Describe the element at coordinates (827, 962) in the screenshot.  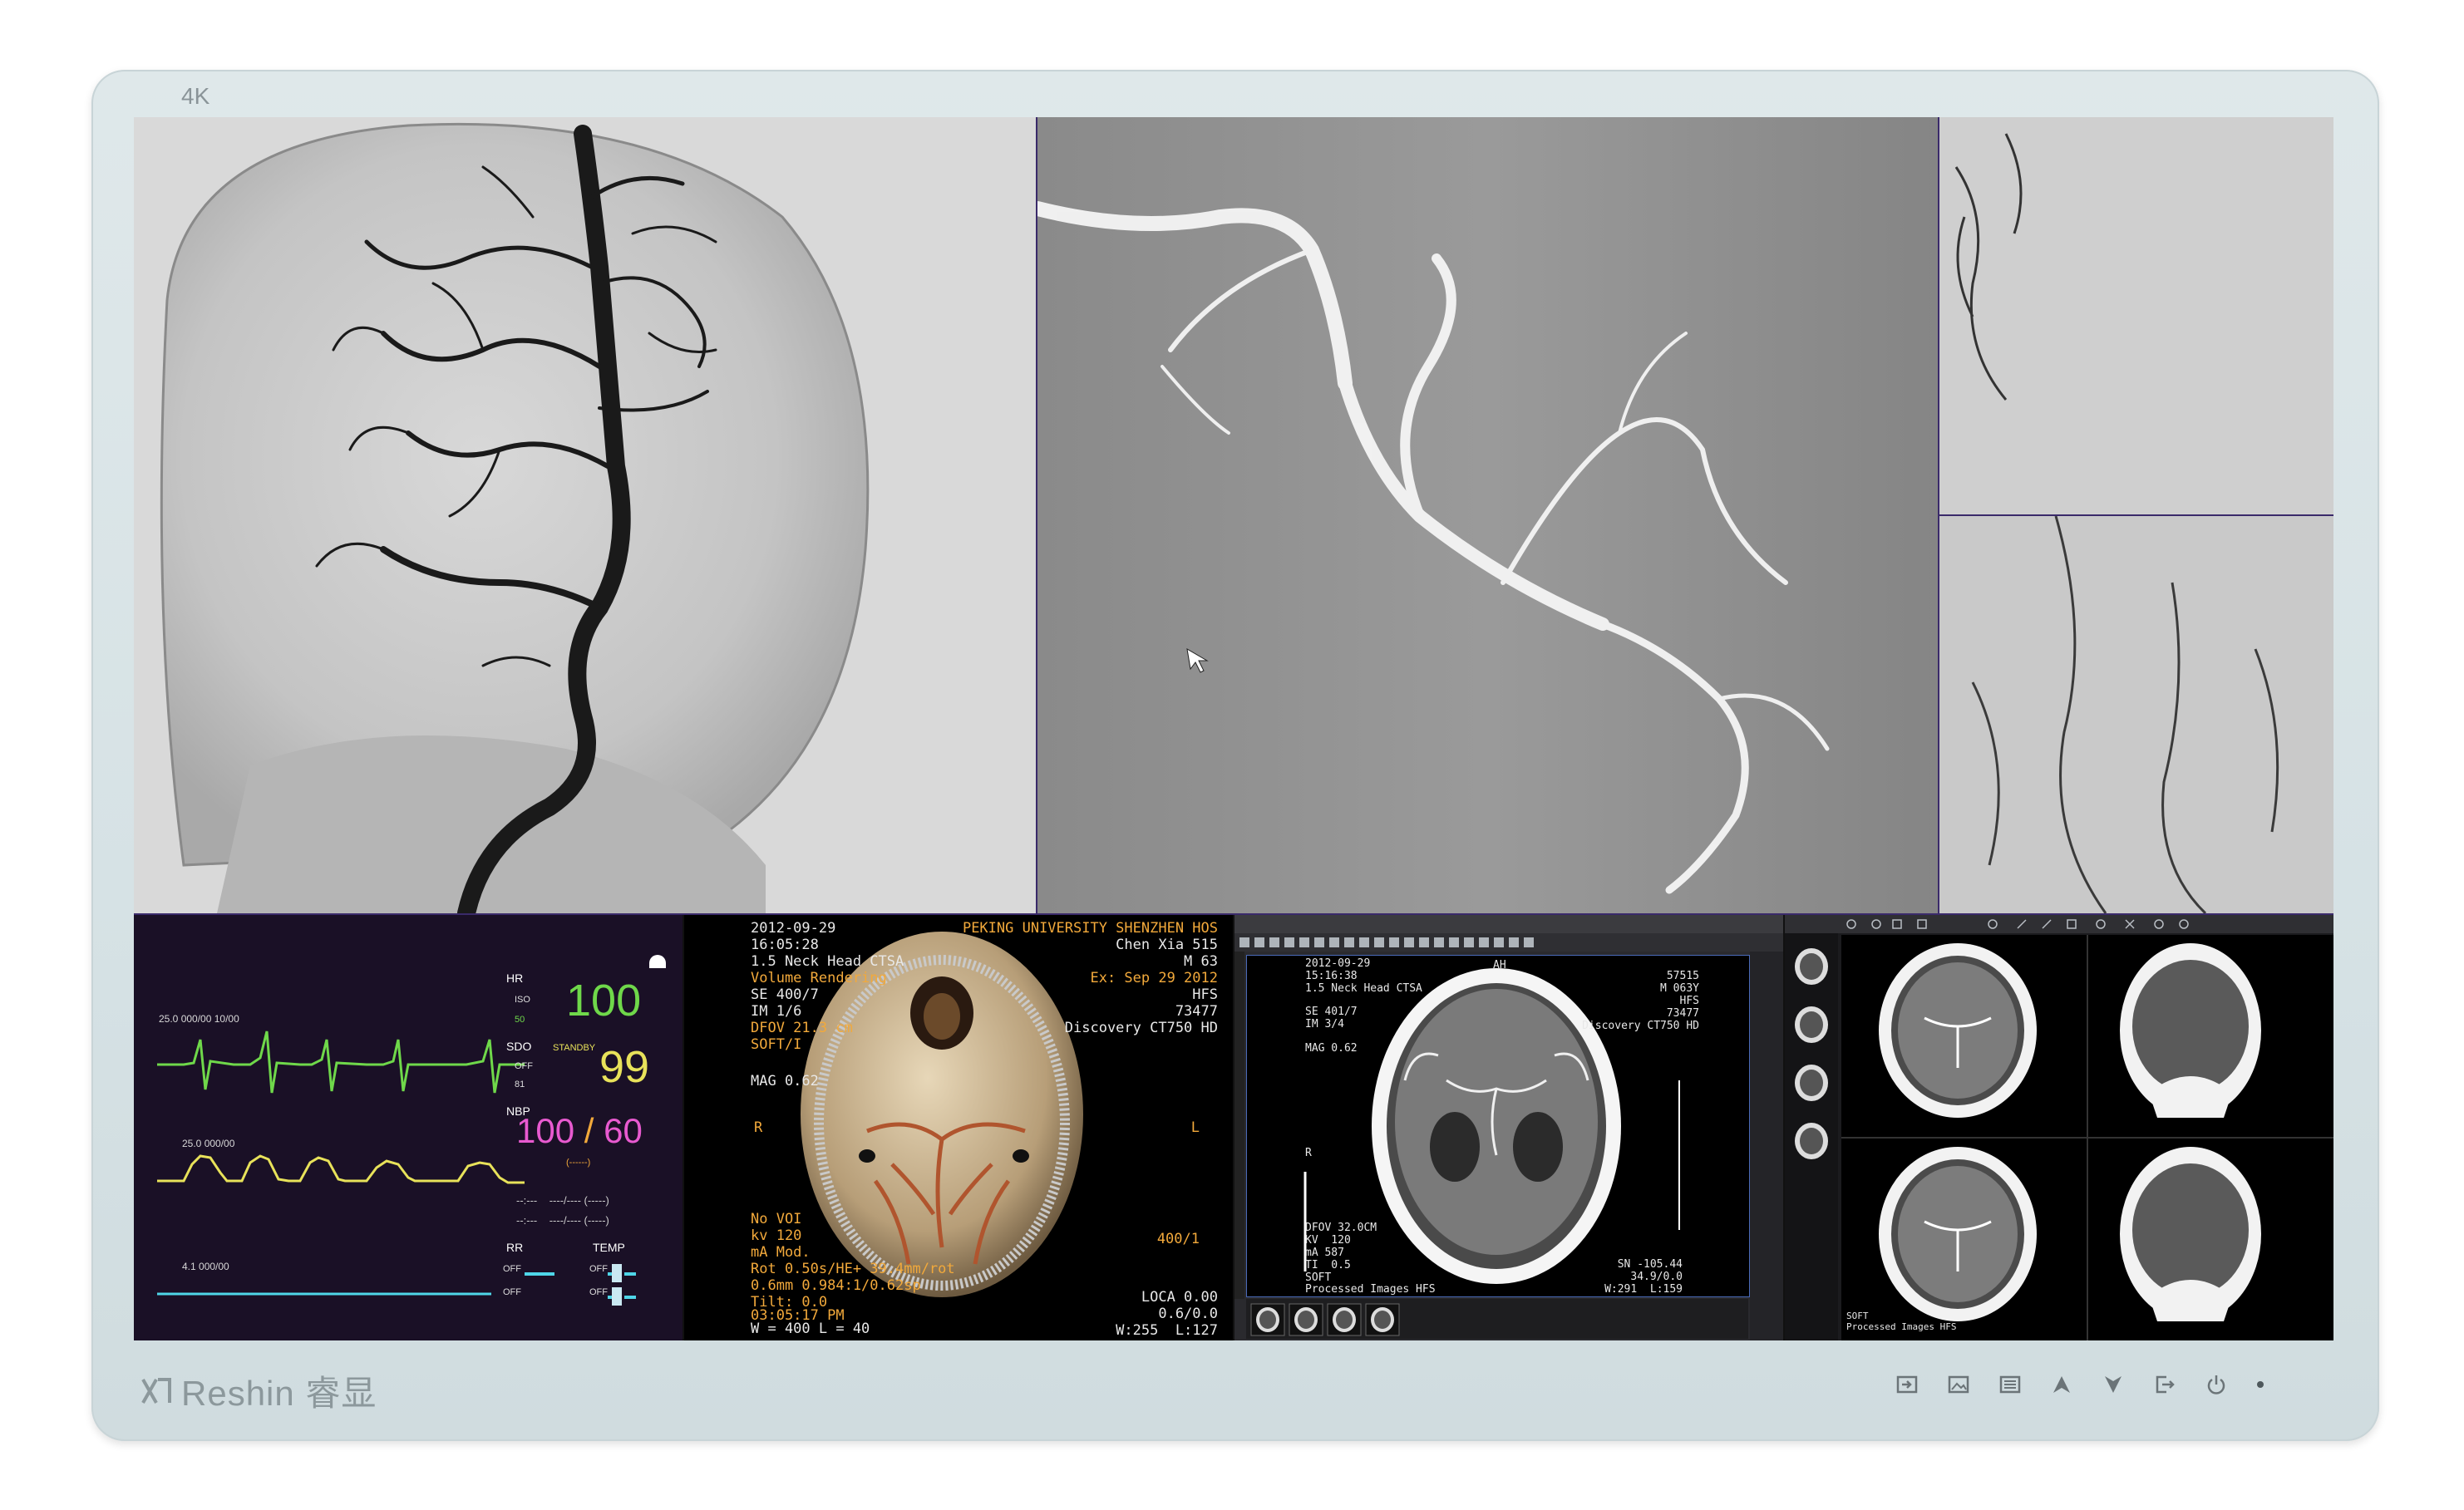
I see `vr-study: 1.5 Neck Head CTSA` at that location.